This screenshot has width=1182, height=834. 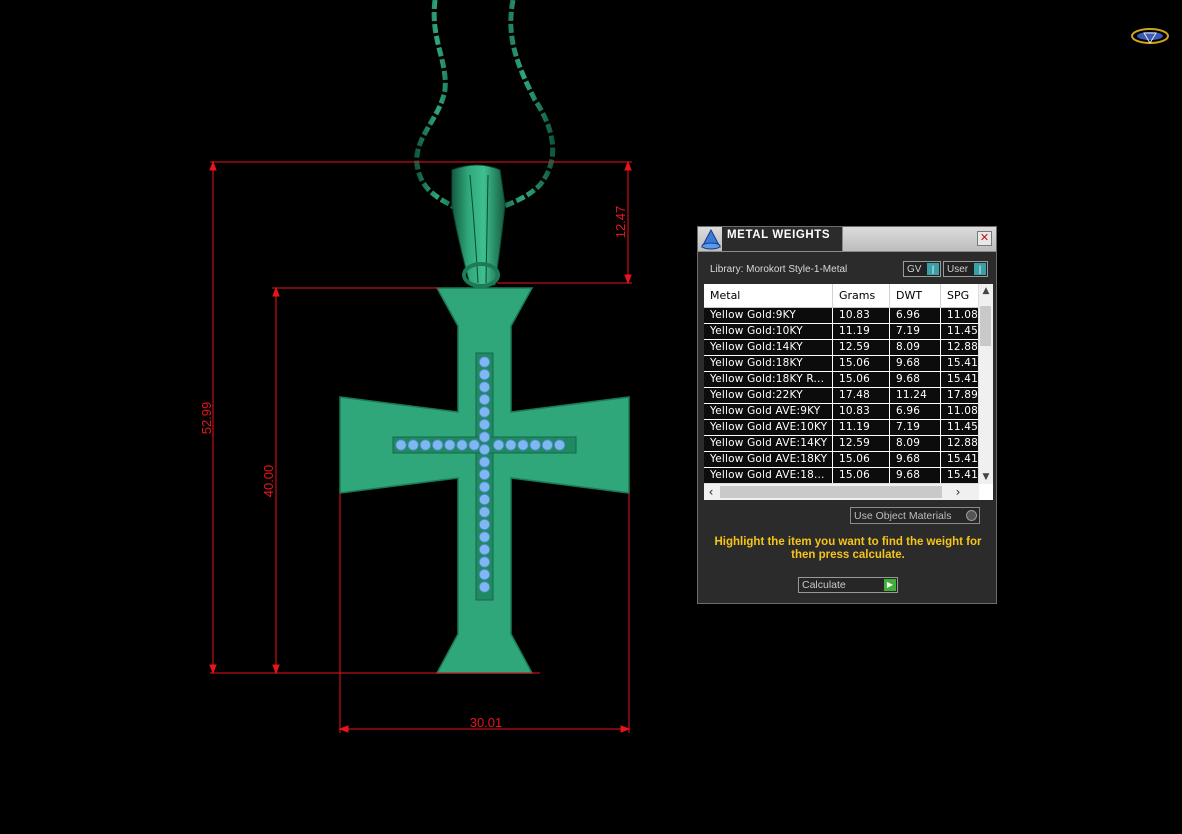 I want to click on table-row: Yellow Gold:18KY 15.06 9.68 15.41, so click(x=842, y=364).